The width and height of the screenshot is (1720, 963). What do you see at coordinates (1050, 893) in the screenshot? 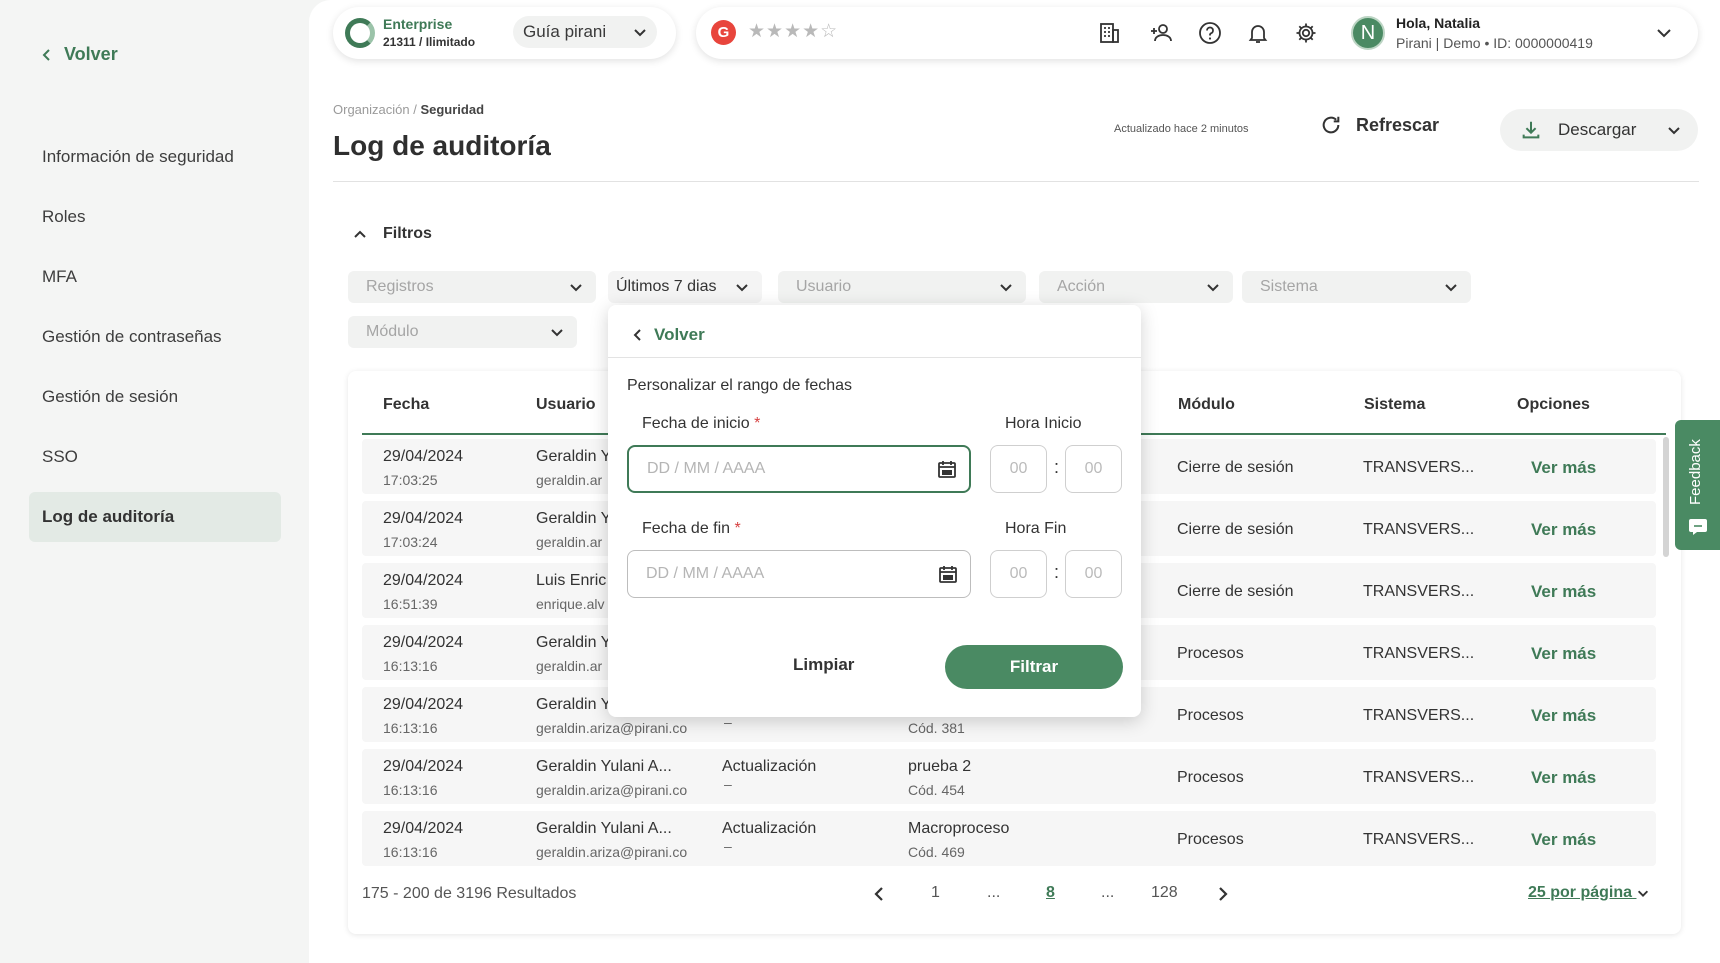
I see `page-8: 8` at bounding box center [1050, 893].